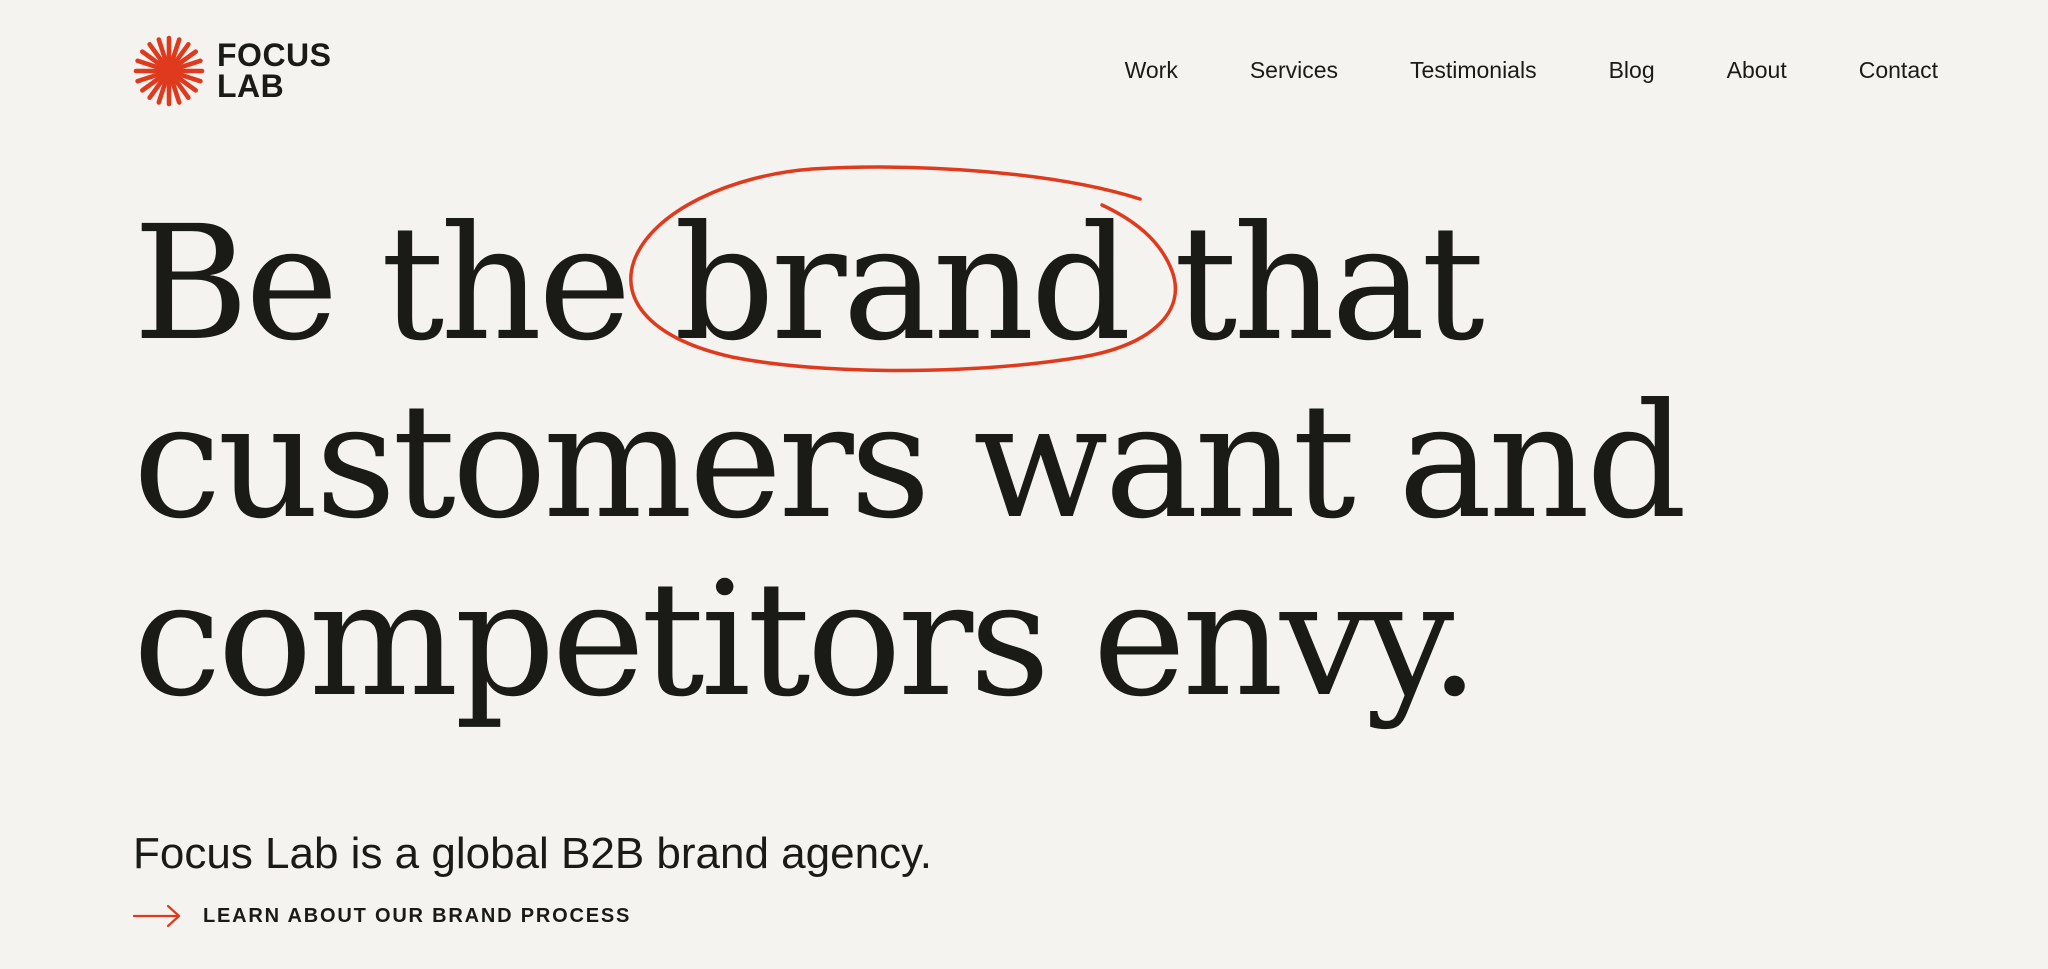  What do you see at coordinates (169, 71) in the screenshot?
I see `starburst-icon` at bounding box center [169, 71].